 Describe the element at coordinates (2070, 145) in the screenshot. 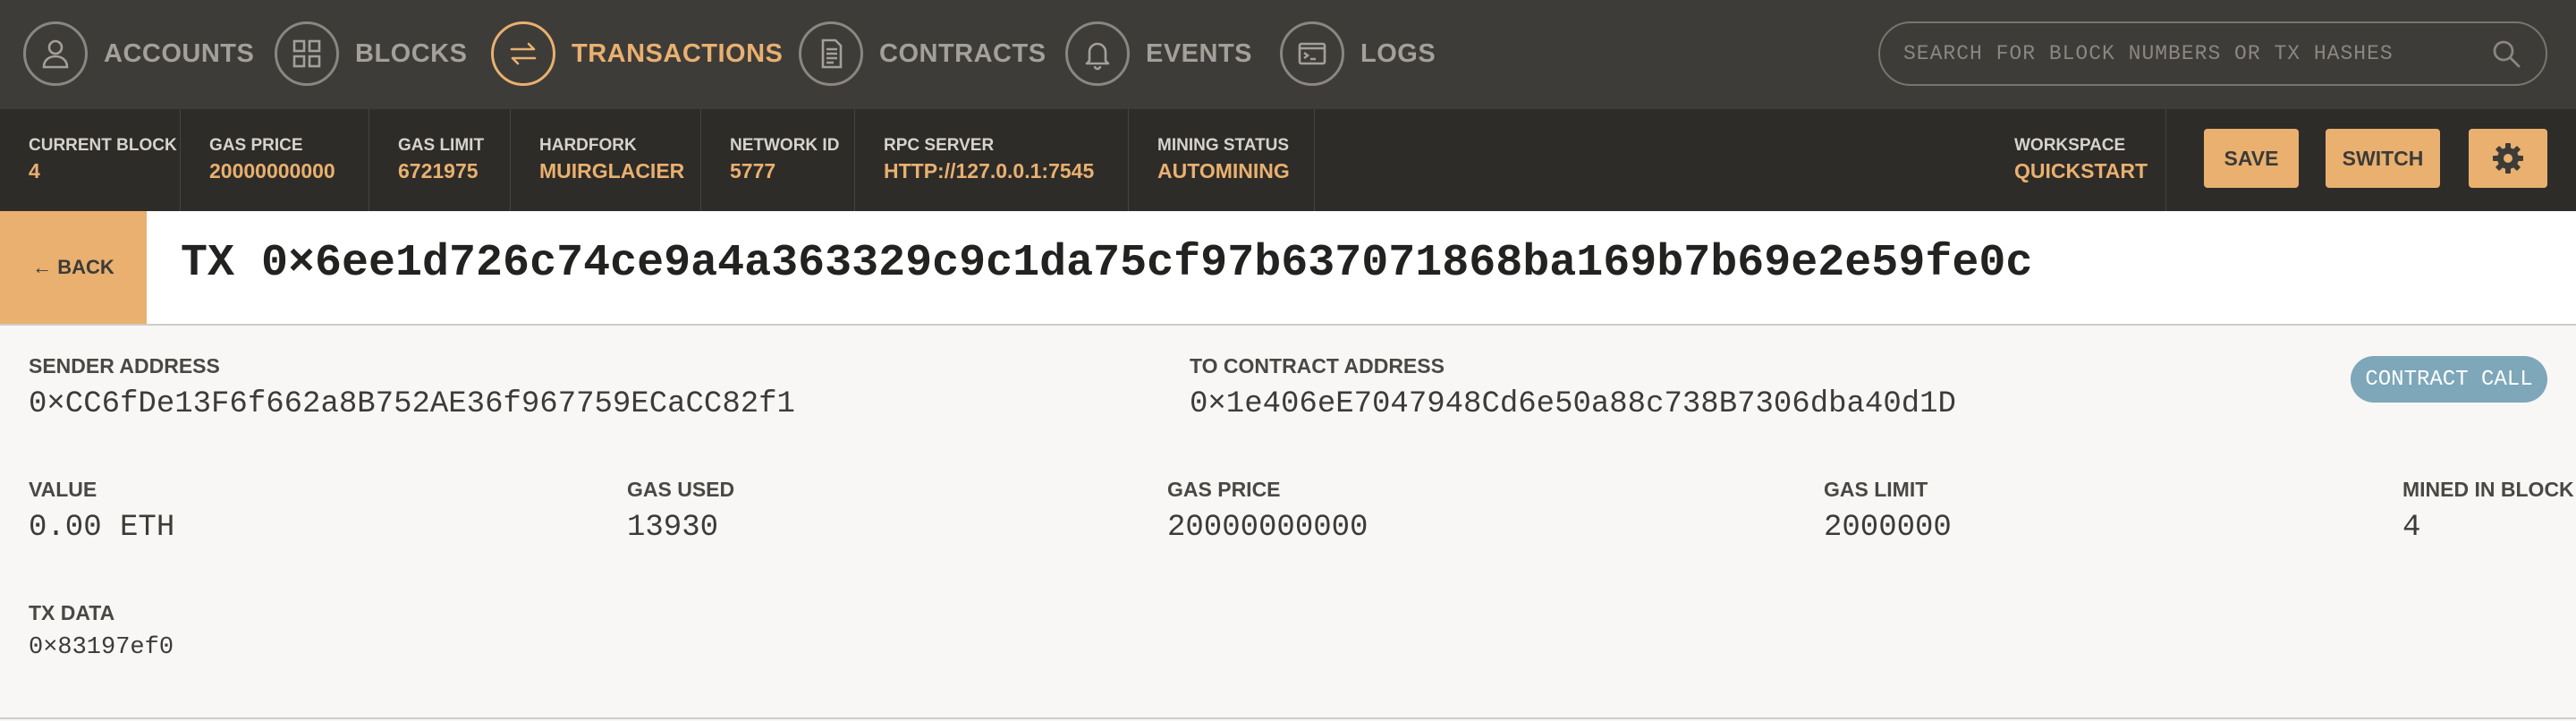

I see `stat-label: WORKSPACE` at that location.